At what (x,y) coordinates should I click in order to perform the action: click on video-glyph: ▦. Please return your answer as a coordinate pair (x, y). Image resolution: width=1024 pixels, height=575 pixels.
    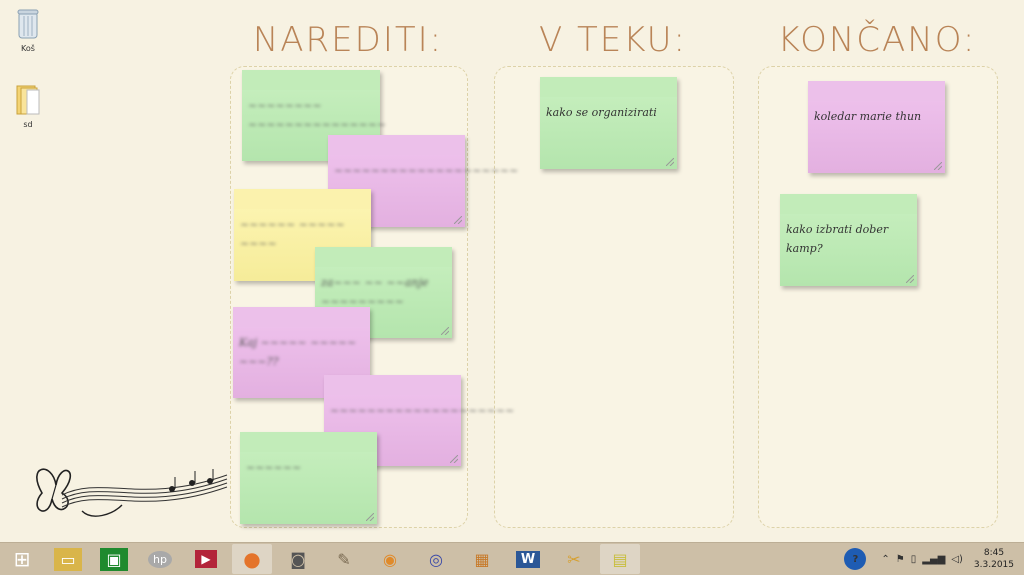
    Looking at the image, I should click on (482, 559).